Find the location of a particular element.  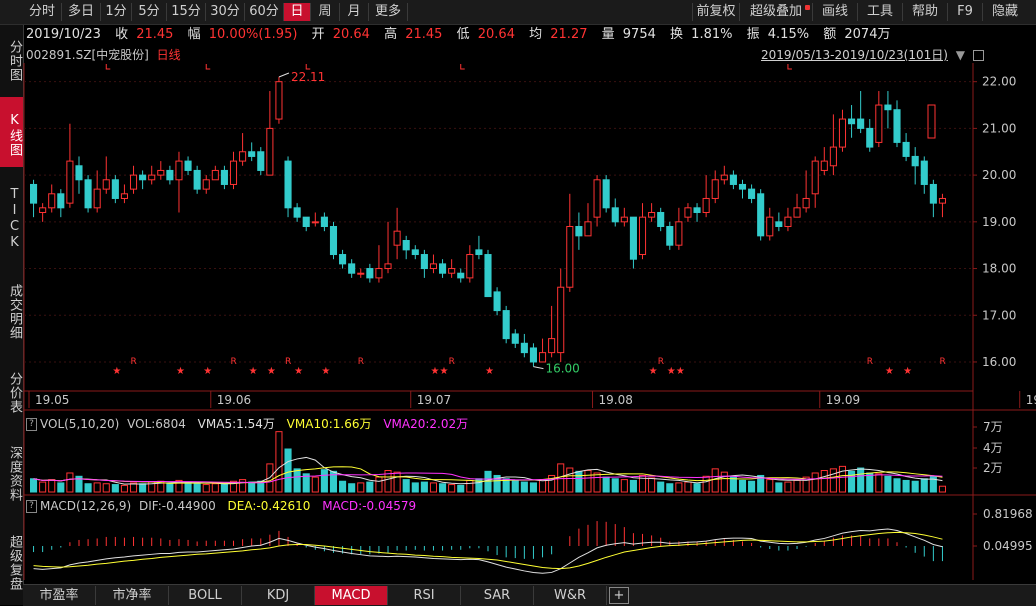

dif-label: DIF:-0.44900 is located at coordinates (177, 506).